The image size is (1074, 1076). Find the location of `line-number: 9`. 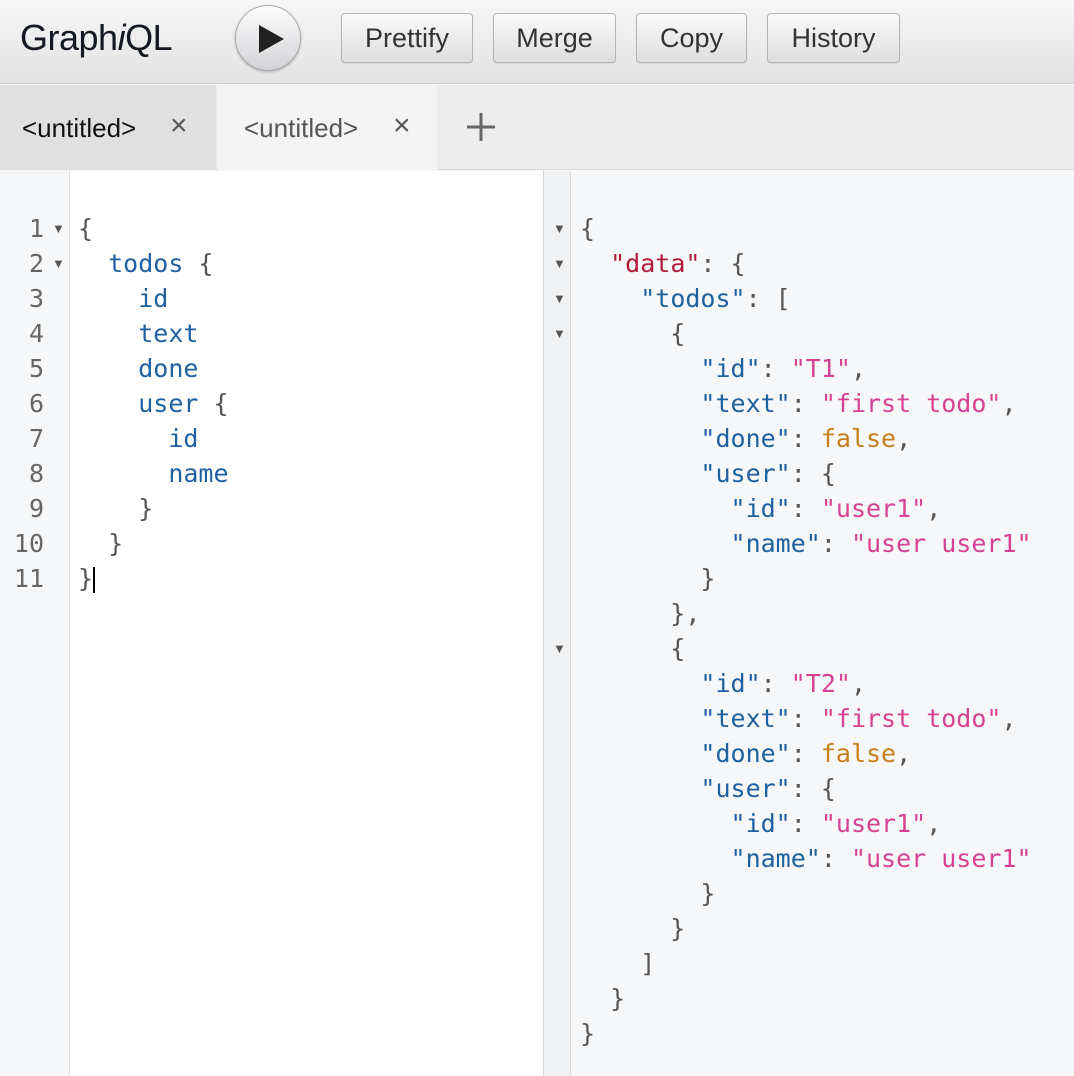

line-number: 9 is located at coordinates (36, 508).